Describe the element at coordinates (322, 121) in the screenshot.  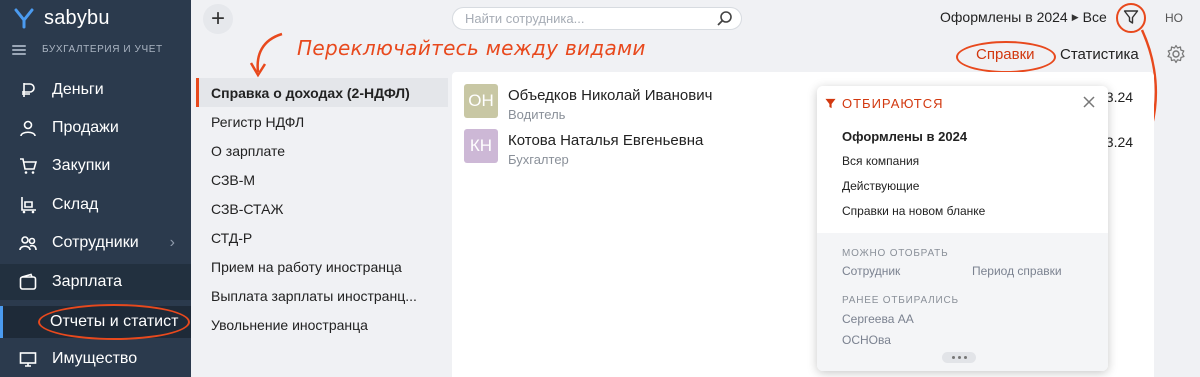
I see `report-type-item: Регистр НДФЛ` at that location.